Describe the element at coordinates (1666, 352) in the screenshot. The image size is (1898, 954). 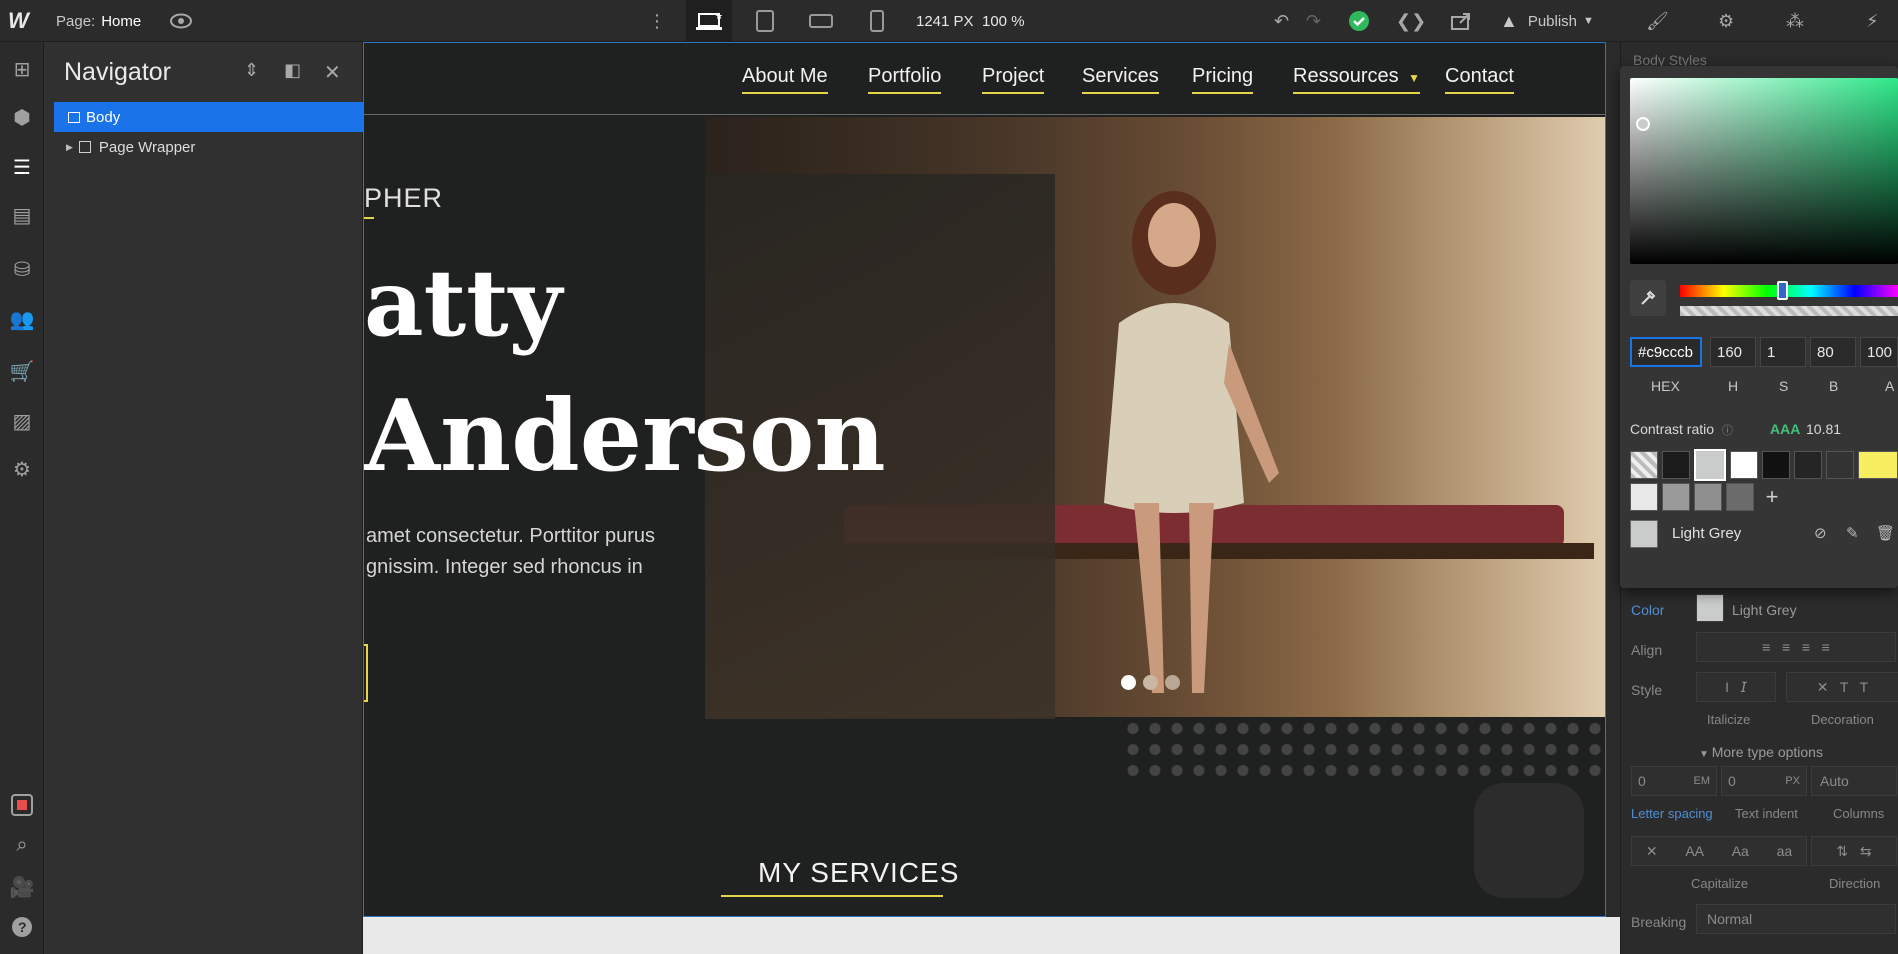
I see `hex-input: #c9cccb` at that location.